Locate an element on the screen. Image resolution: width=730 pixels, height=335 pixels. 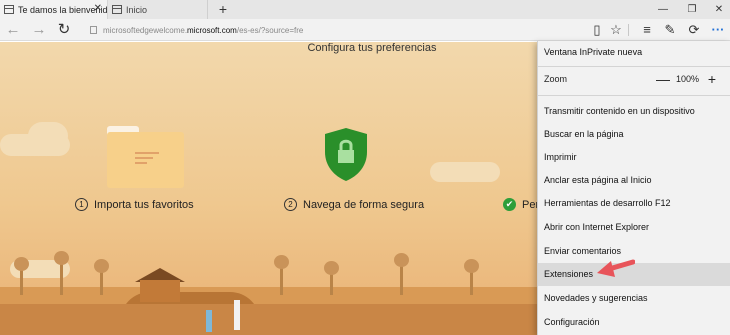
zoom-in-button: + is located at coordinates (712, 79).